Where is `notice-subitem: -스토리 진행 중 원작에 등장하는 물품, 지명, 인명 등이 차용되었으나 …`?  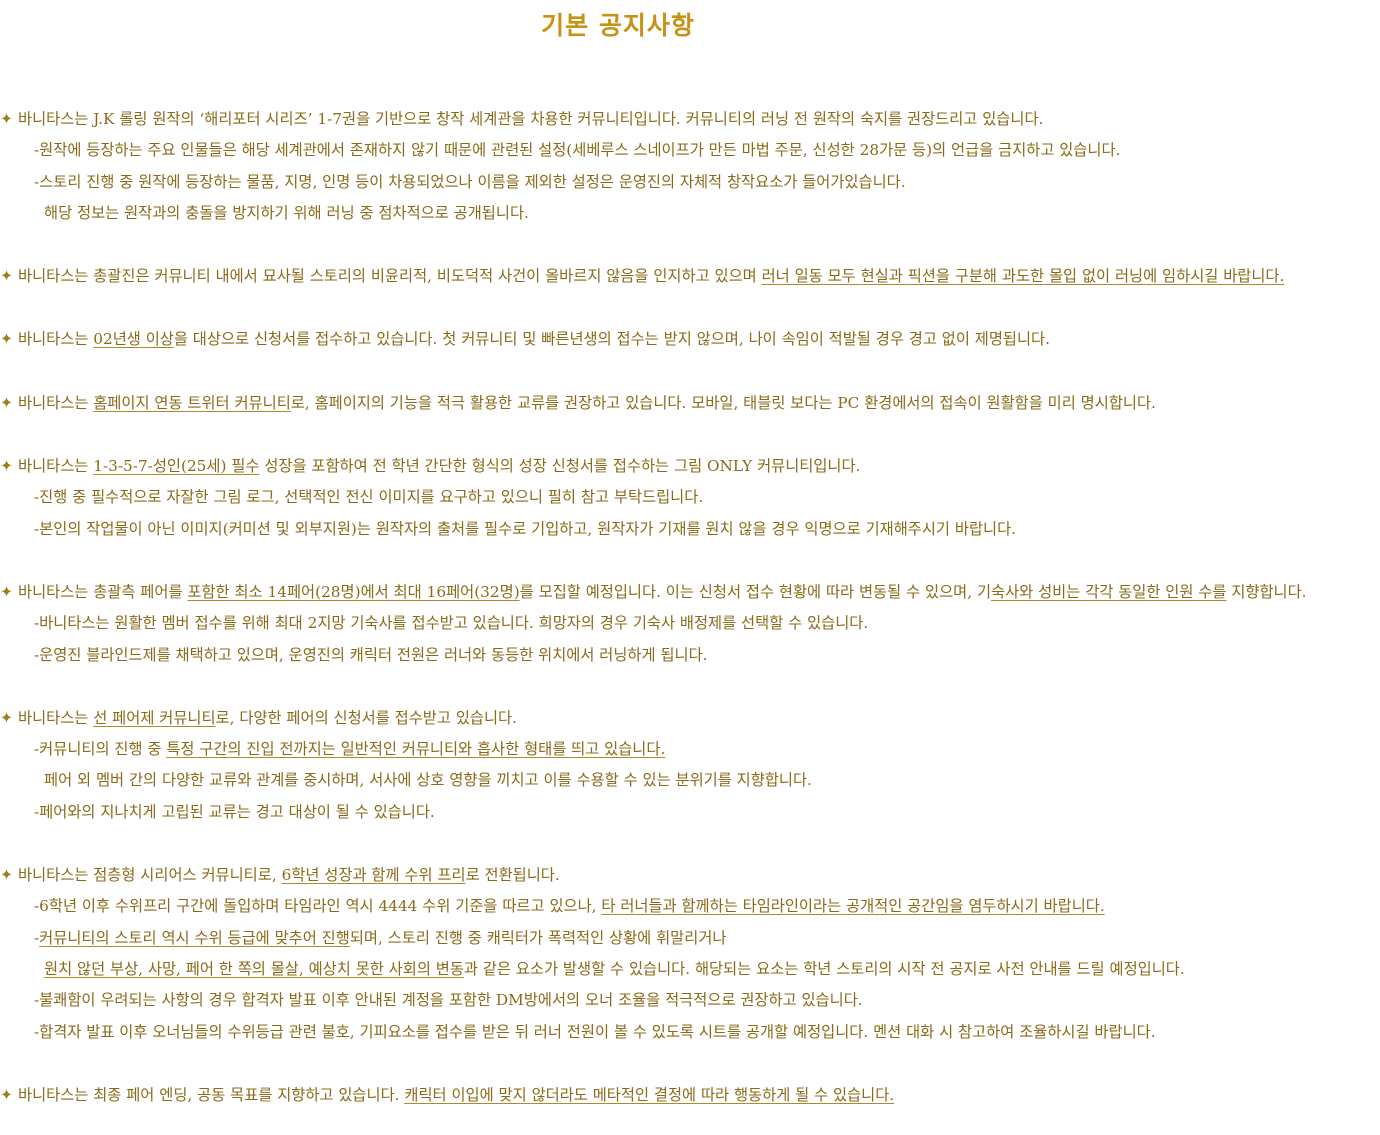 notice-subitem: -스토리 진행 중 원작에 등장하는 물품, 지명, 인명 등이 차용되었으나 … is located at coordinates (690, 182).